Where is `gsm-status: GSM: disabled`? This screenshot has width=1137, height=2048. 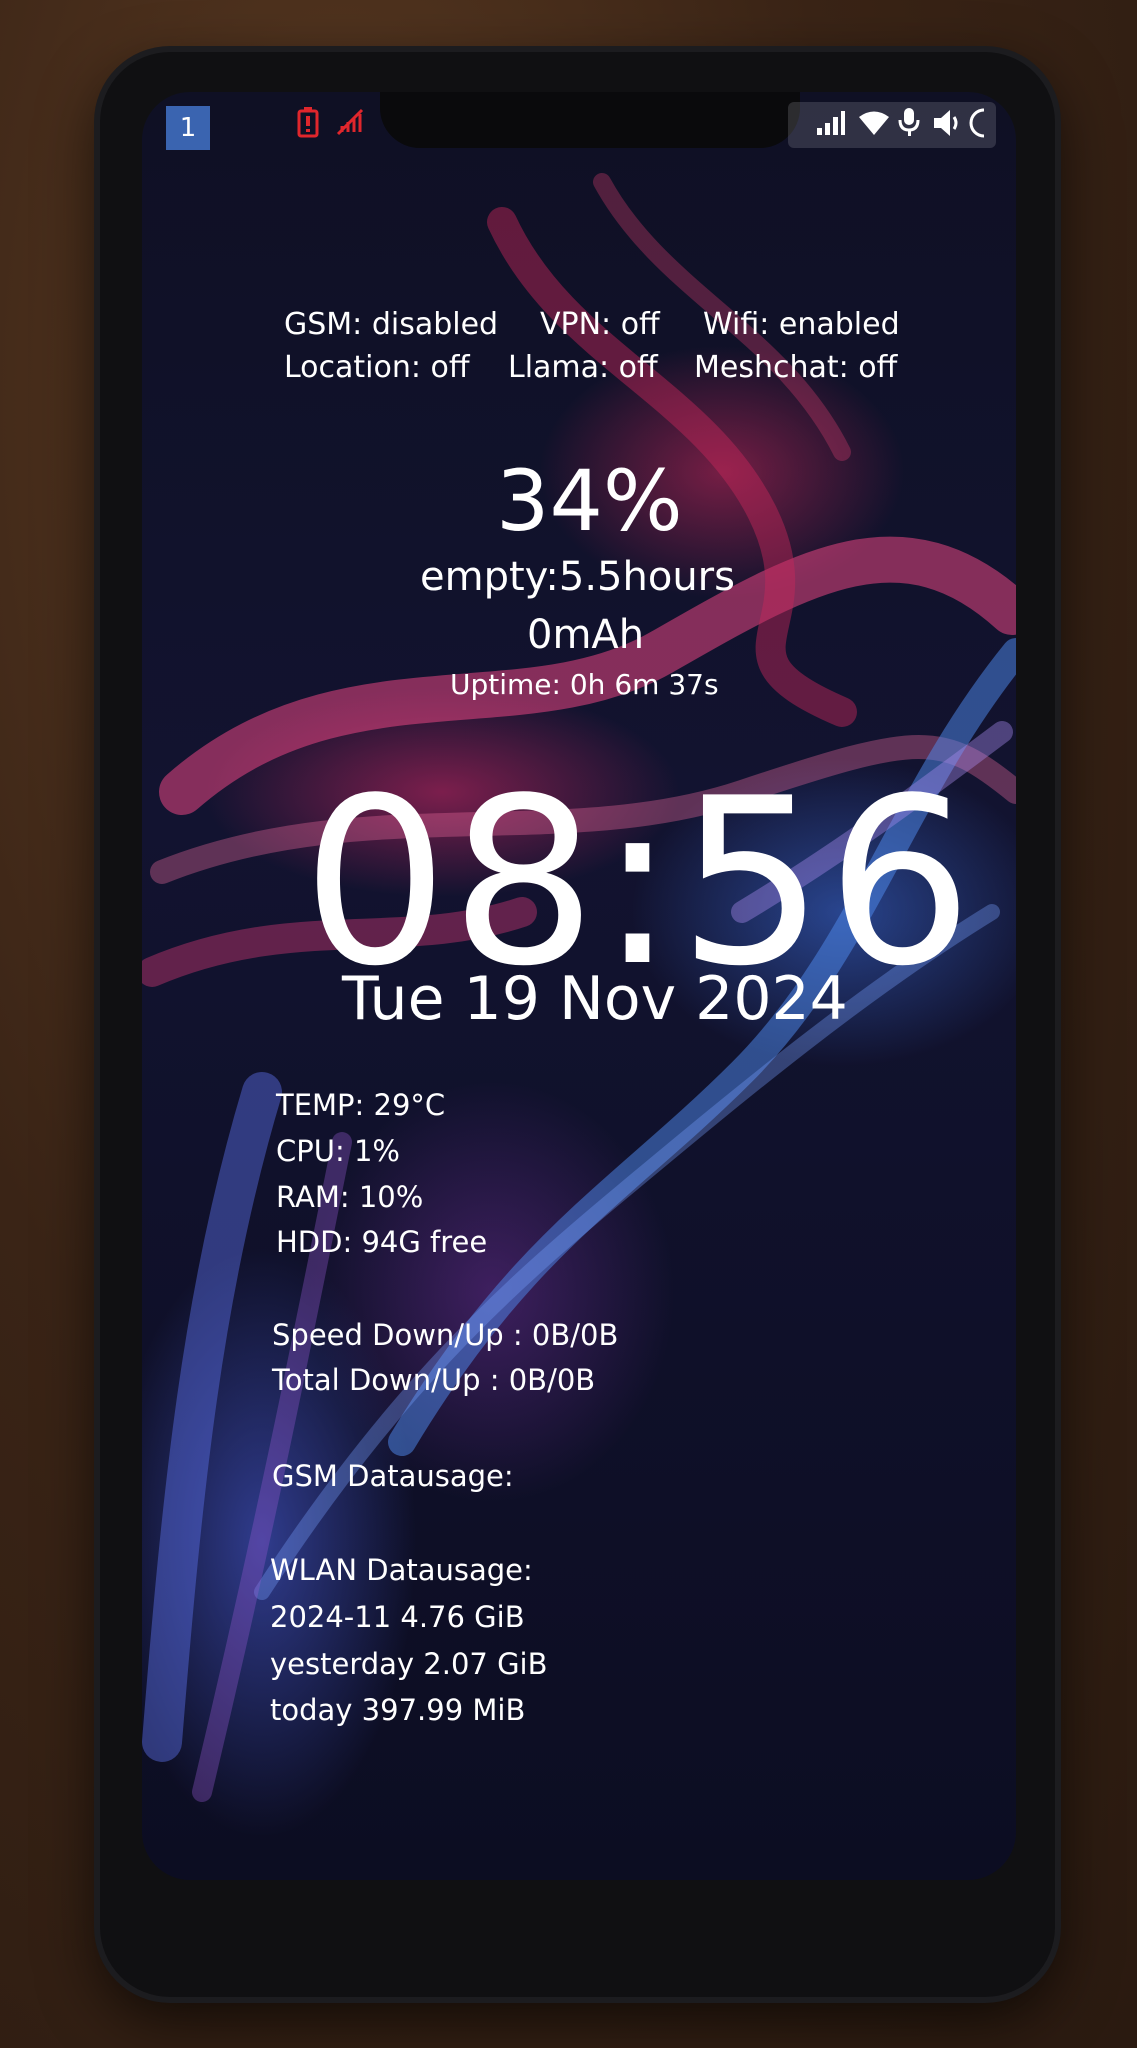
gsm-status: GSM: disabled is located at coordinates (391, 324).